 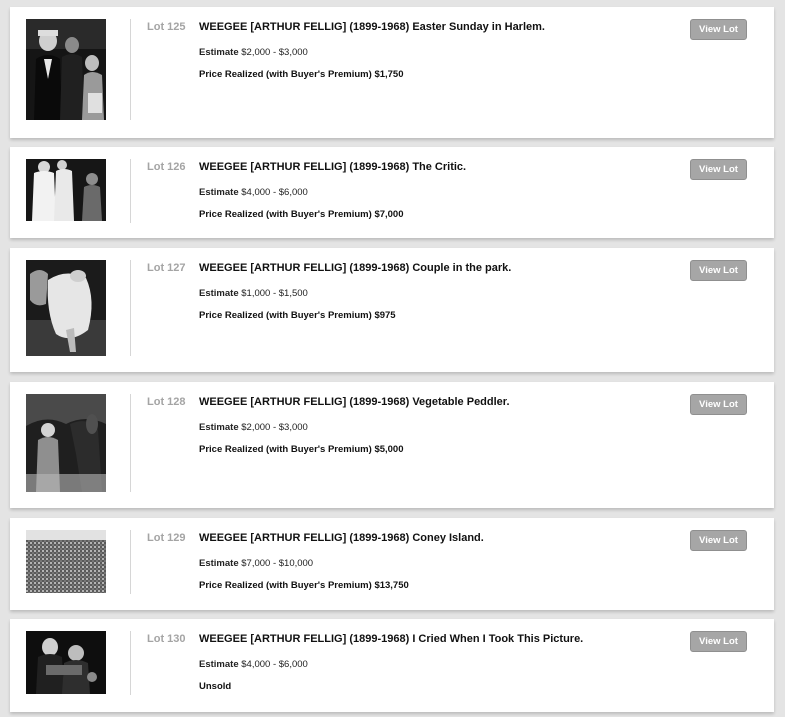 I want to click on lot-number: Lot 129, so click(x=166, y=538).